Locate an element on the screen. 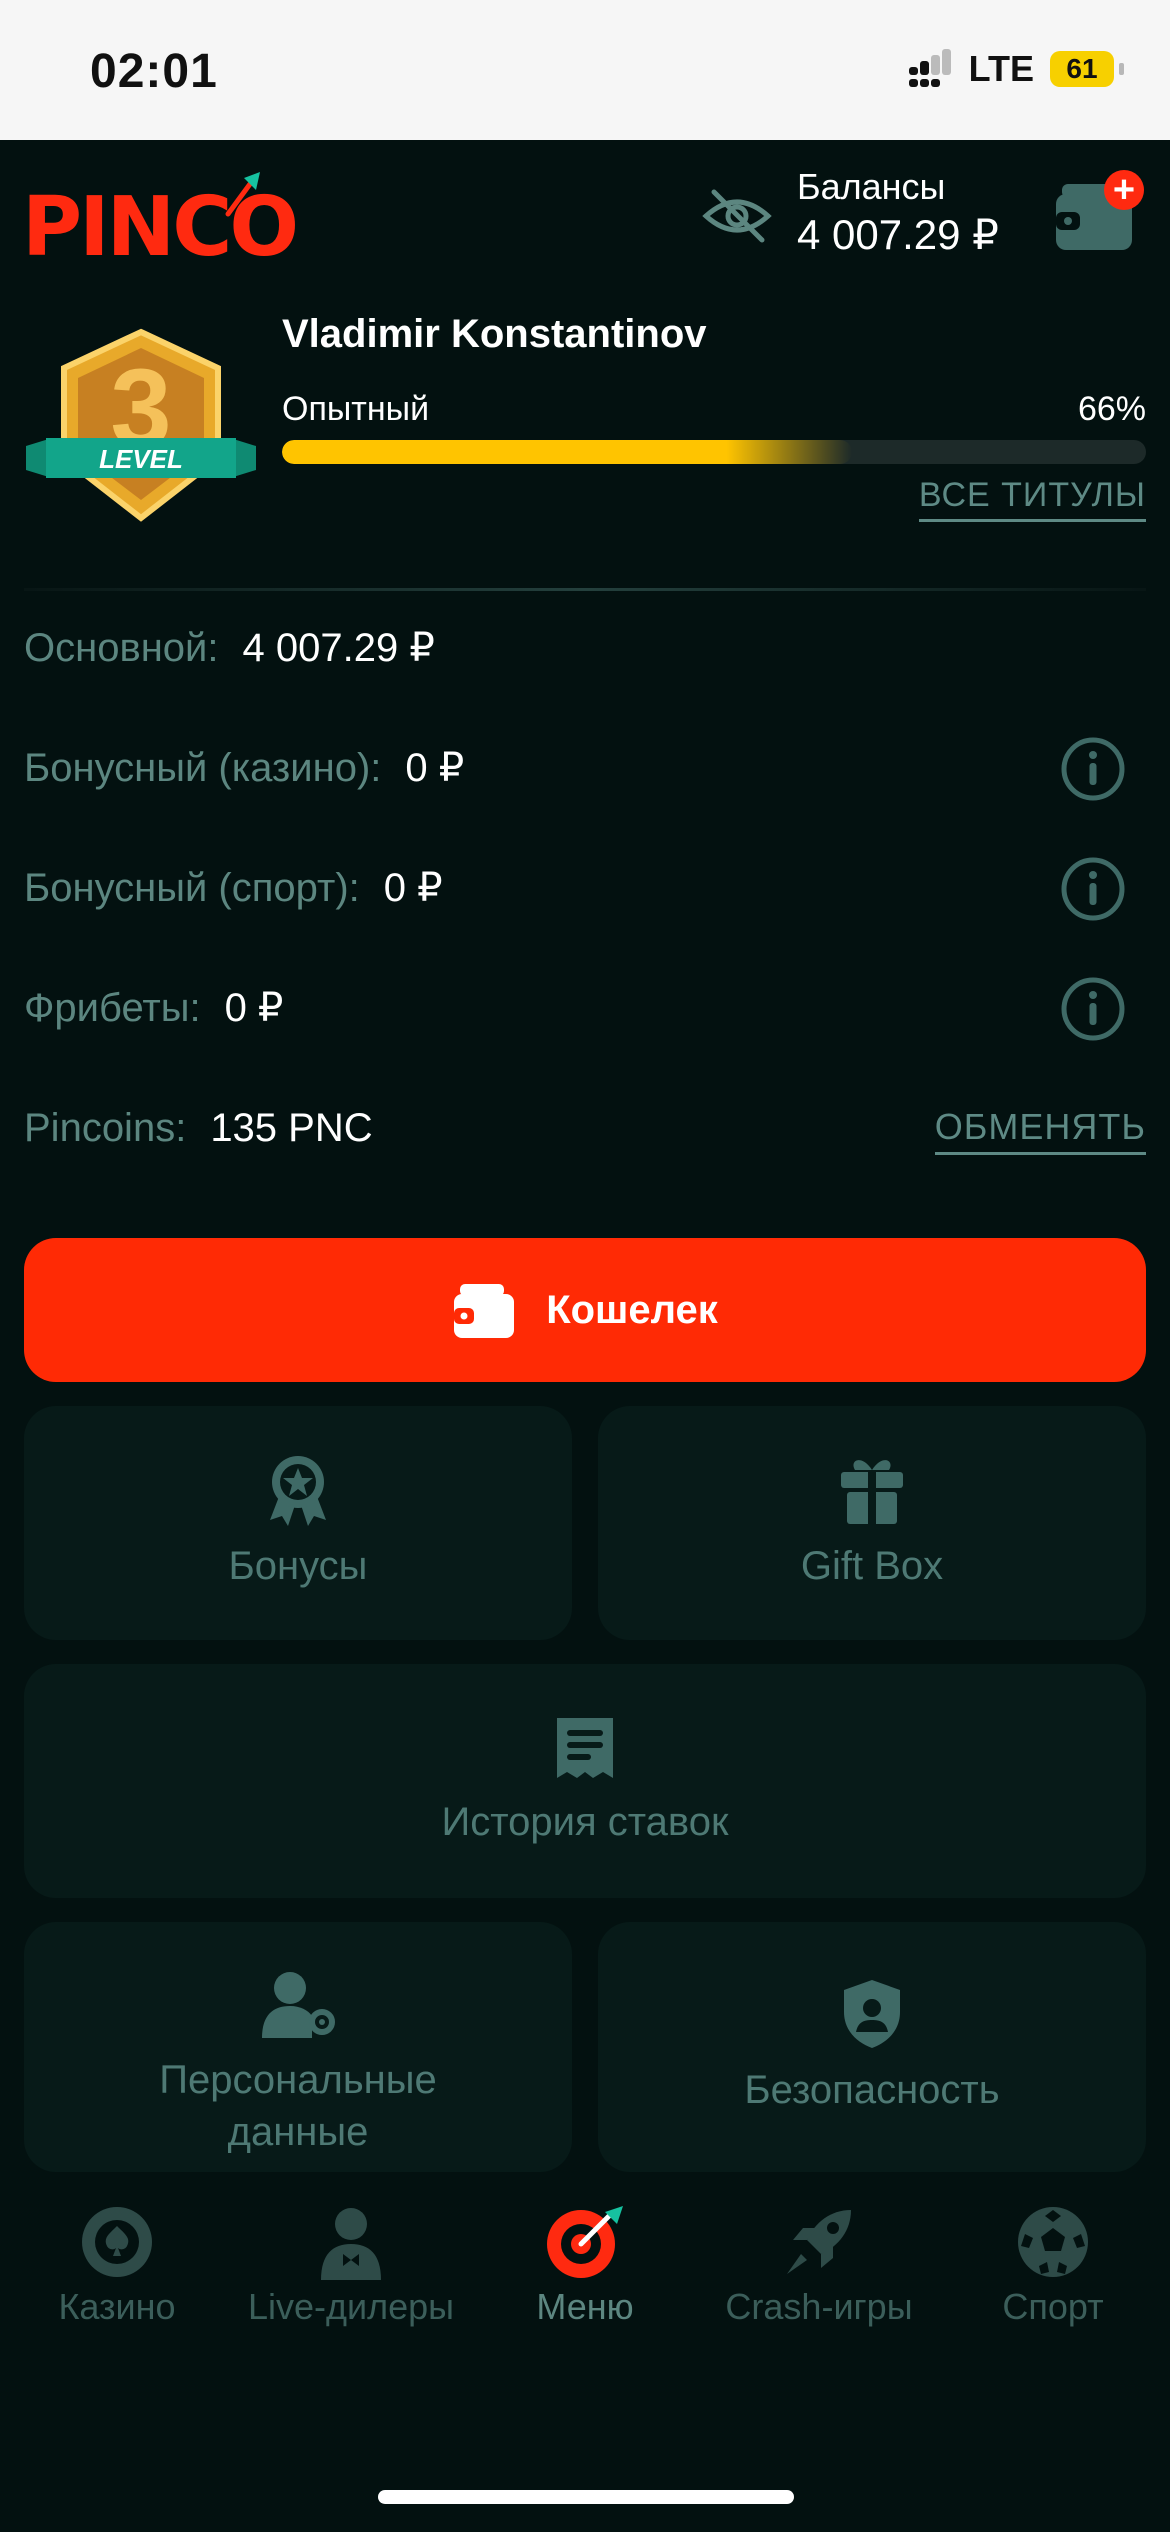  section-divider is located at coordinates (585, 589).